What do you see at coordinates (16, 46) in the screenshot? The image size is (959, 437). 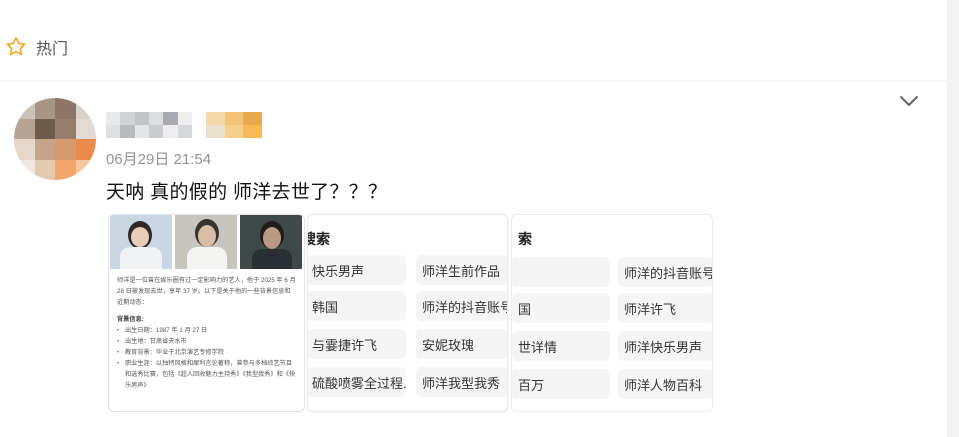 I see `star-outline-icon` at bounding box center [16, 46].